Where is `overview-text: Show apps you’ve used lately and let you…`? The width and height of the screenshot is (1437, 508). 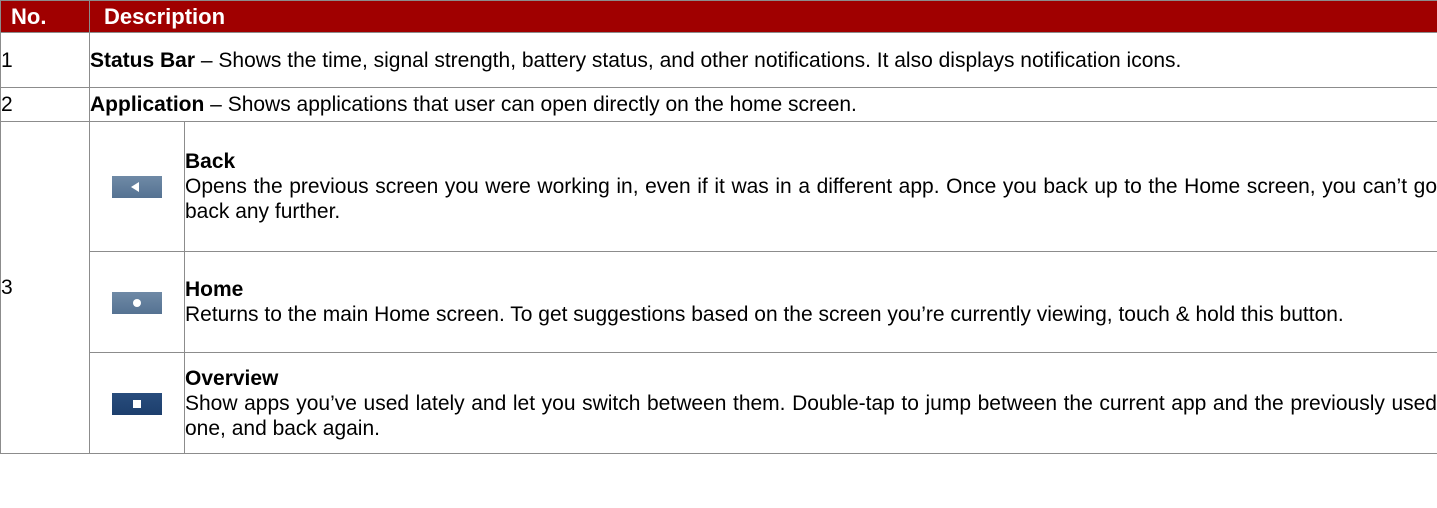 overview-text: Show apps you’ve used lately and let you… is located at coordinates (811, 415).